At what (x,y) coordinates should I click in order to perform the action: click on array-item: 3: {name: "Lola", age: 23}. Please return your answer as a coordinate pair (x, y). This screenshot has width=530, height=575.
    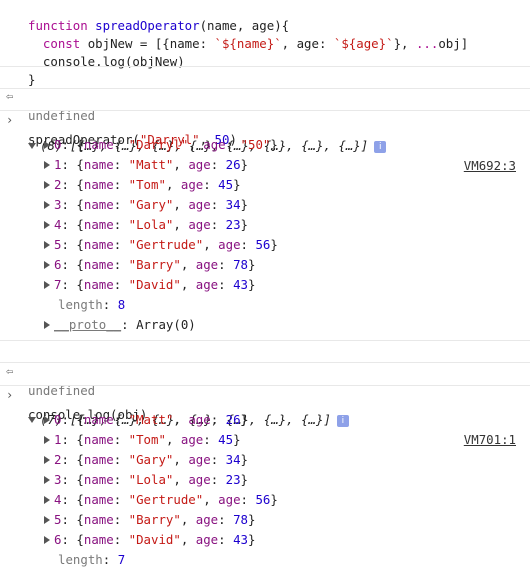
    Looking at the image, I should click on (146, 480).